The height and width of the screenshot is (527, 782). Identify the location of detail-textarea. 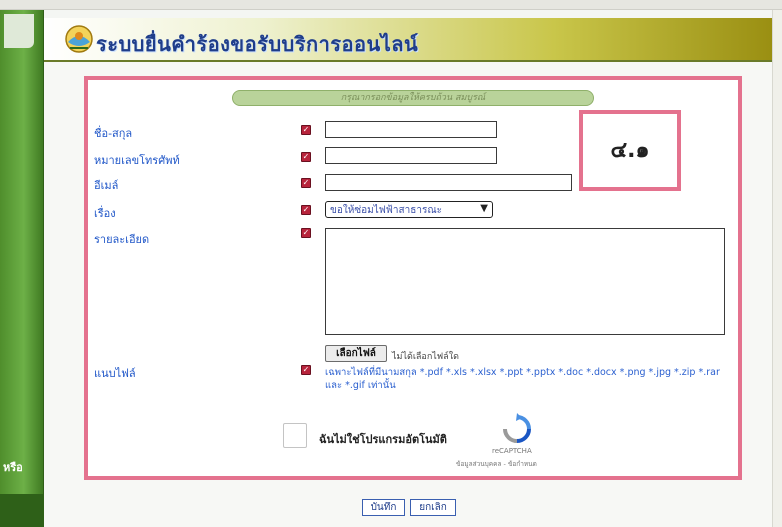
(525, 281).